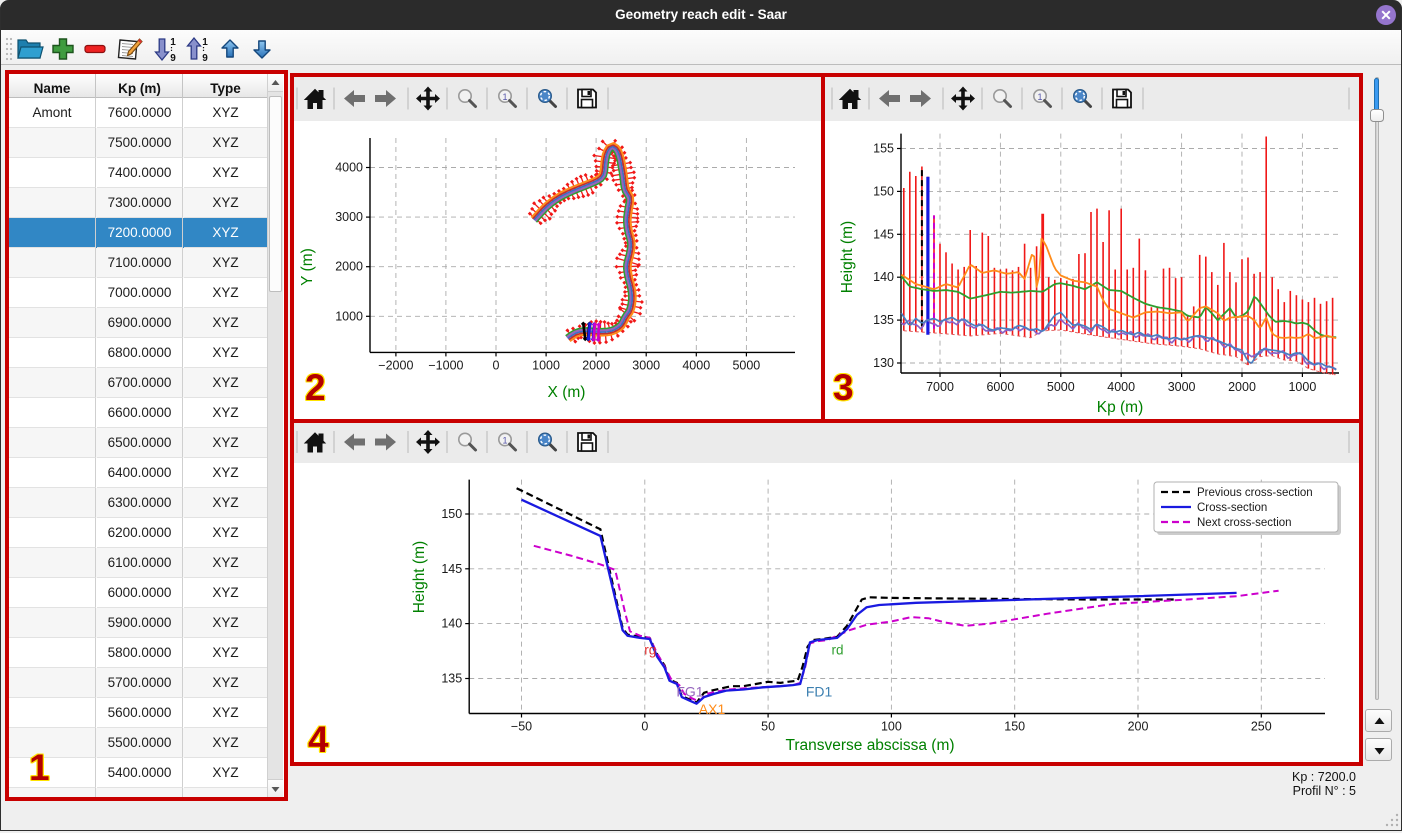 Image resolution: width=1402 pixels, height=833 pixels. Describe the element at coordinates (768, 727) in the screenshot. I see `svg-text: 50` at that location.